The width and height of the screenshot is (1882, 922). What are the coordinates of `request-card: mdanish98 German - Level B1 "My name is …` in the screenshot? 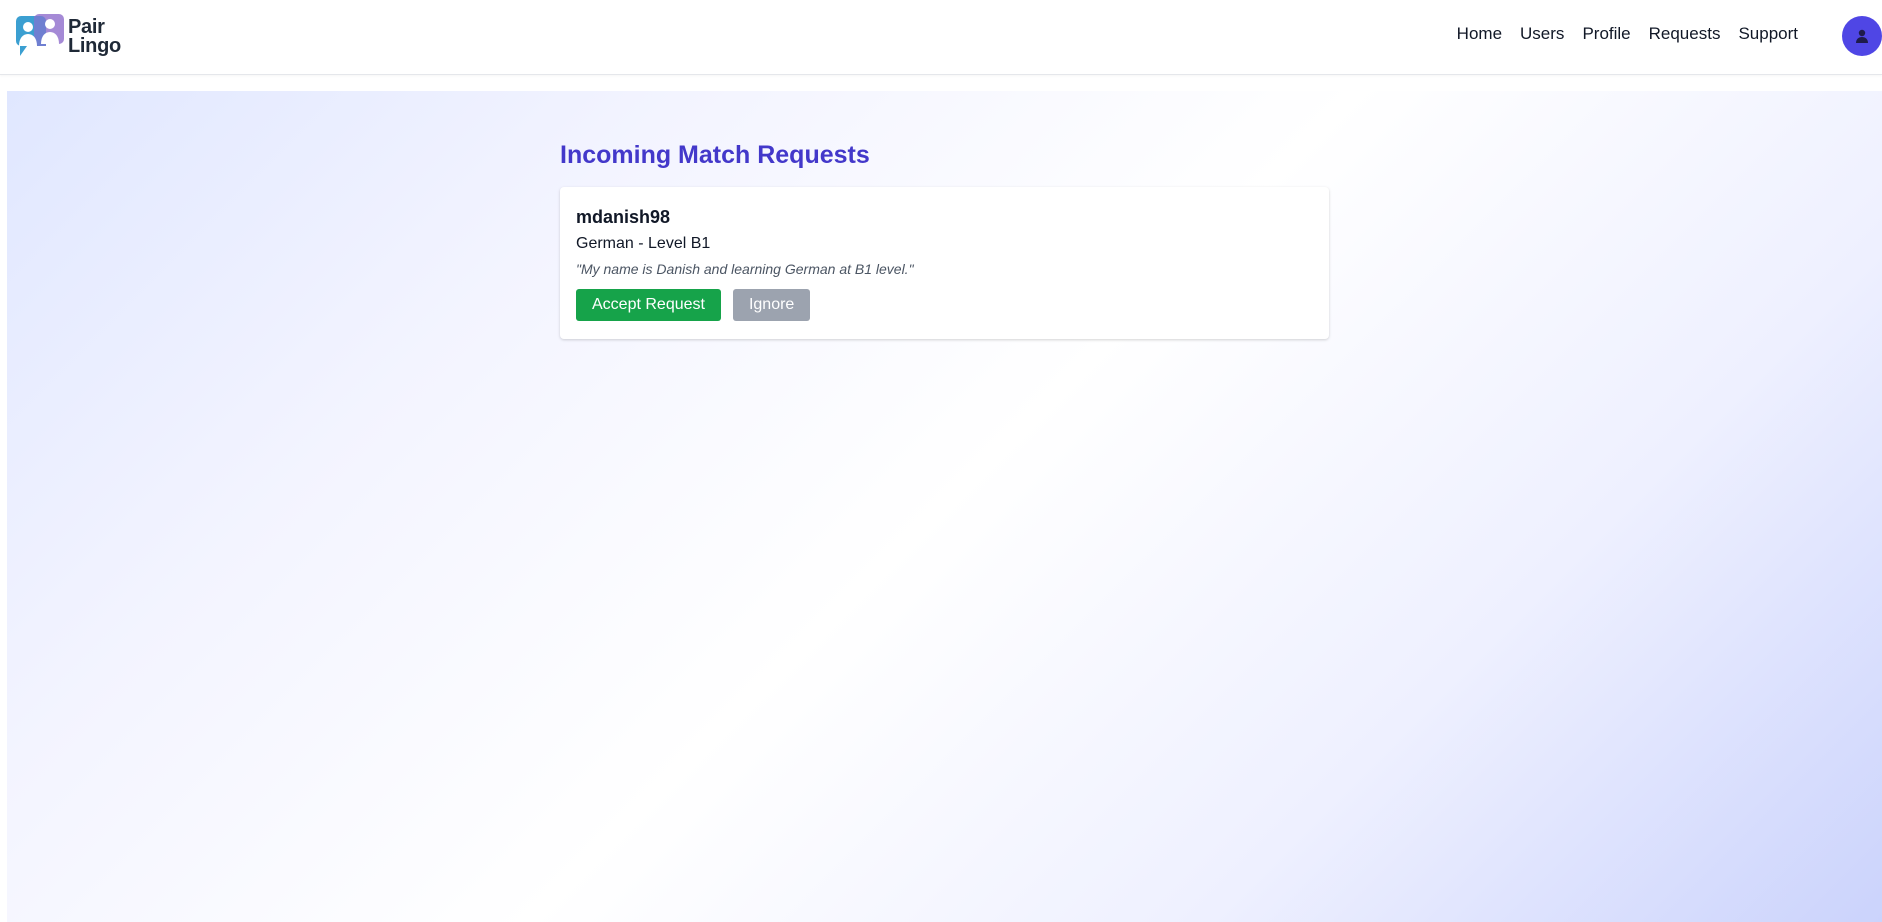 It's located at (944, 263).